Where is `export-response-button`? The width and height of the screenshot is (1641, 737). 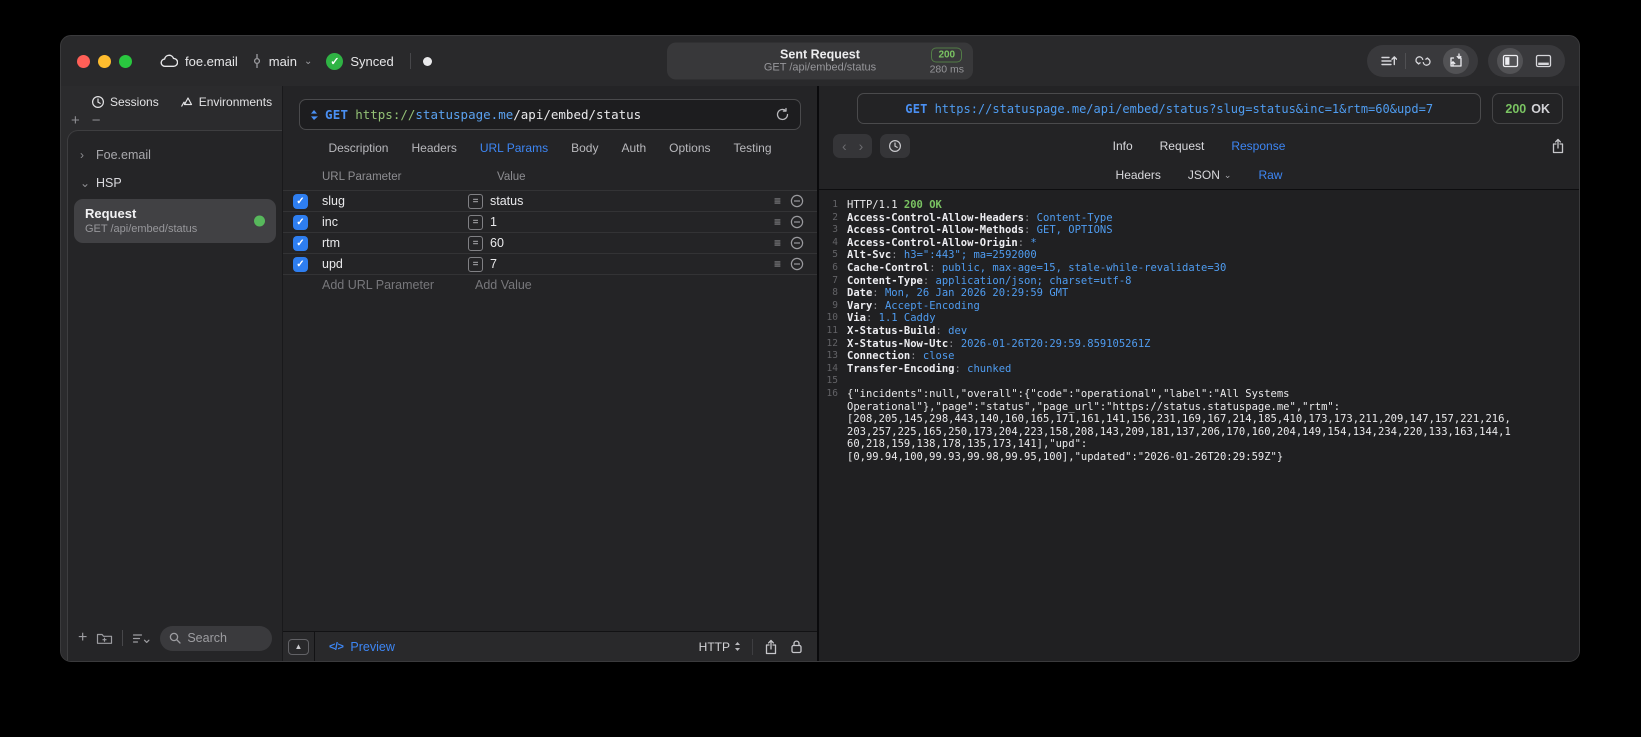
export-response-button is located at coordinates (1558, 146).